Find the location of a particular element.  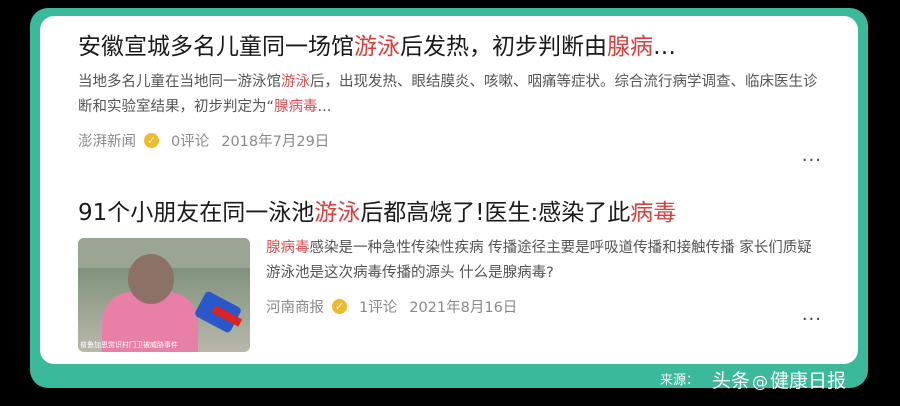

comment-count: 0评论 is located at coordinates (190, 140).